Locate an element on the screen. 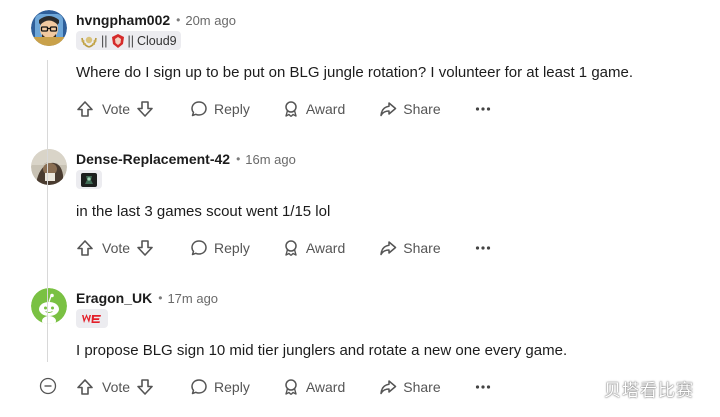 The height and width of the screenshot is (417, 720). thread-line is located at coordinates (47, 211).